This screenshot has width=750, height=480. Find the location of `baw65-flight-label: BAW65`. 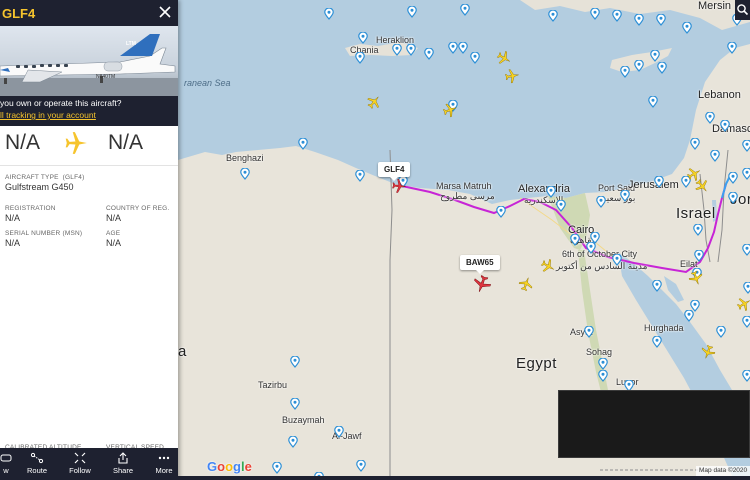

baw65-flight-label: BAW65 is located at coordinates (480, 264).